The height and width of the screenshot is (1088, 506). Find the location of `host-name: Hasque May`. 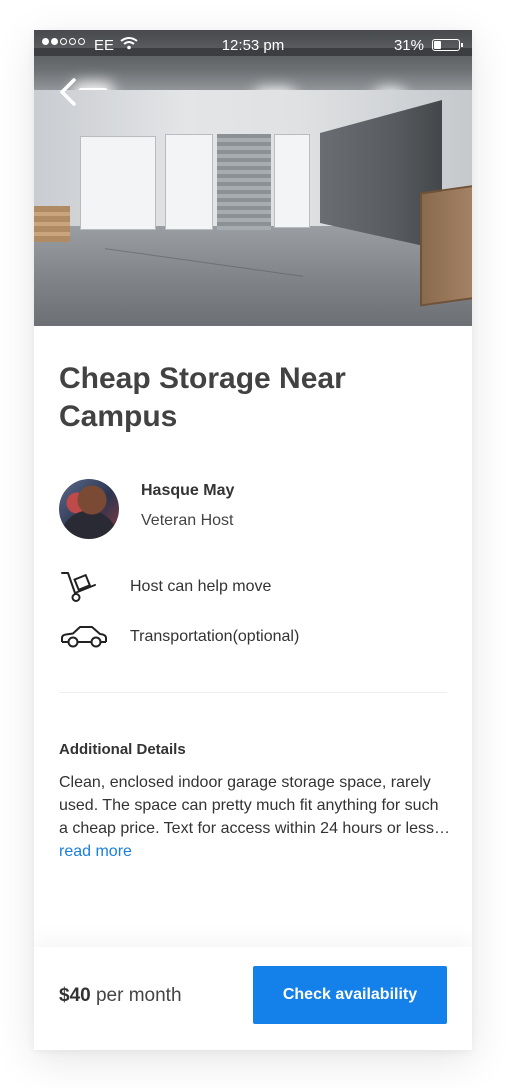

host-name: Hasque May is located at coordinates (187, 491).